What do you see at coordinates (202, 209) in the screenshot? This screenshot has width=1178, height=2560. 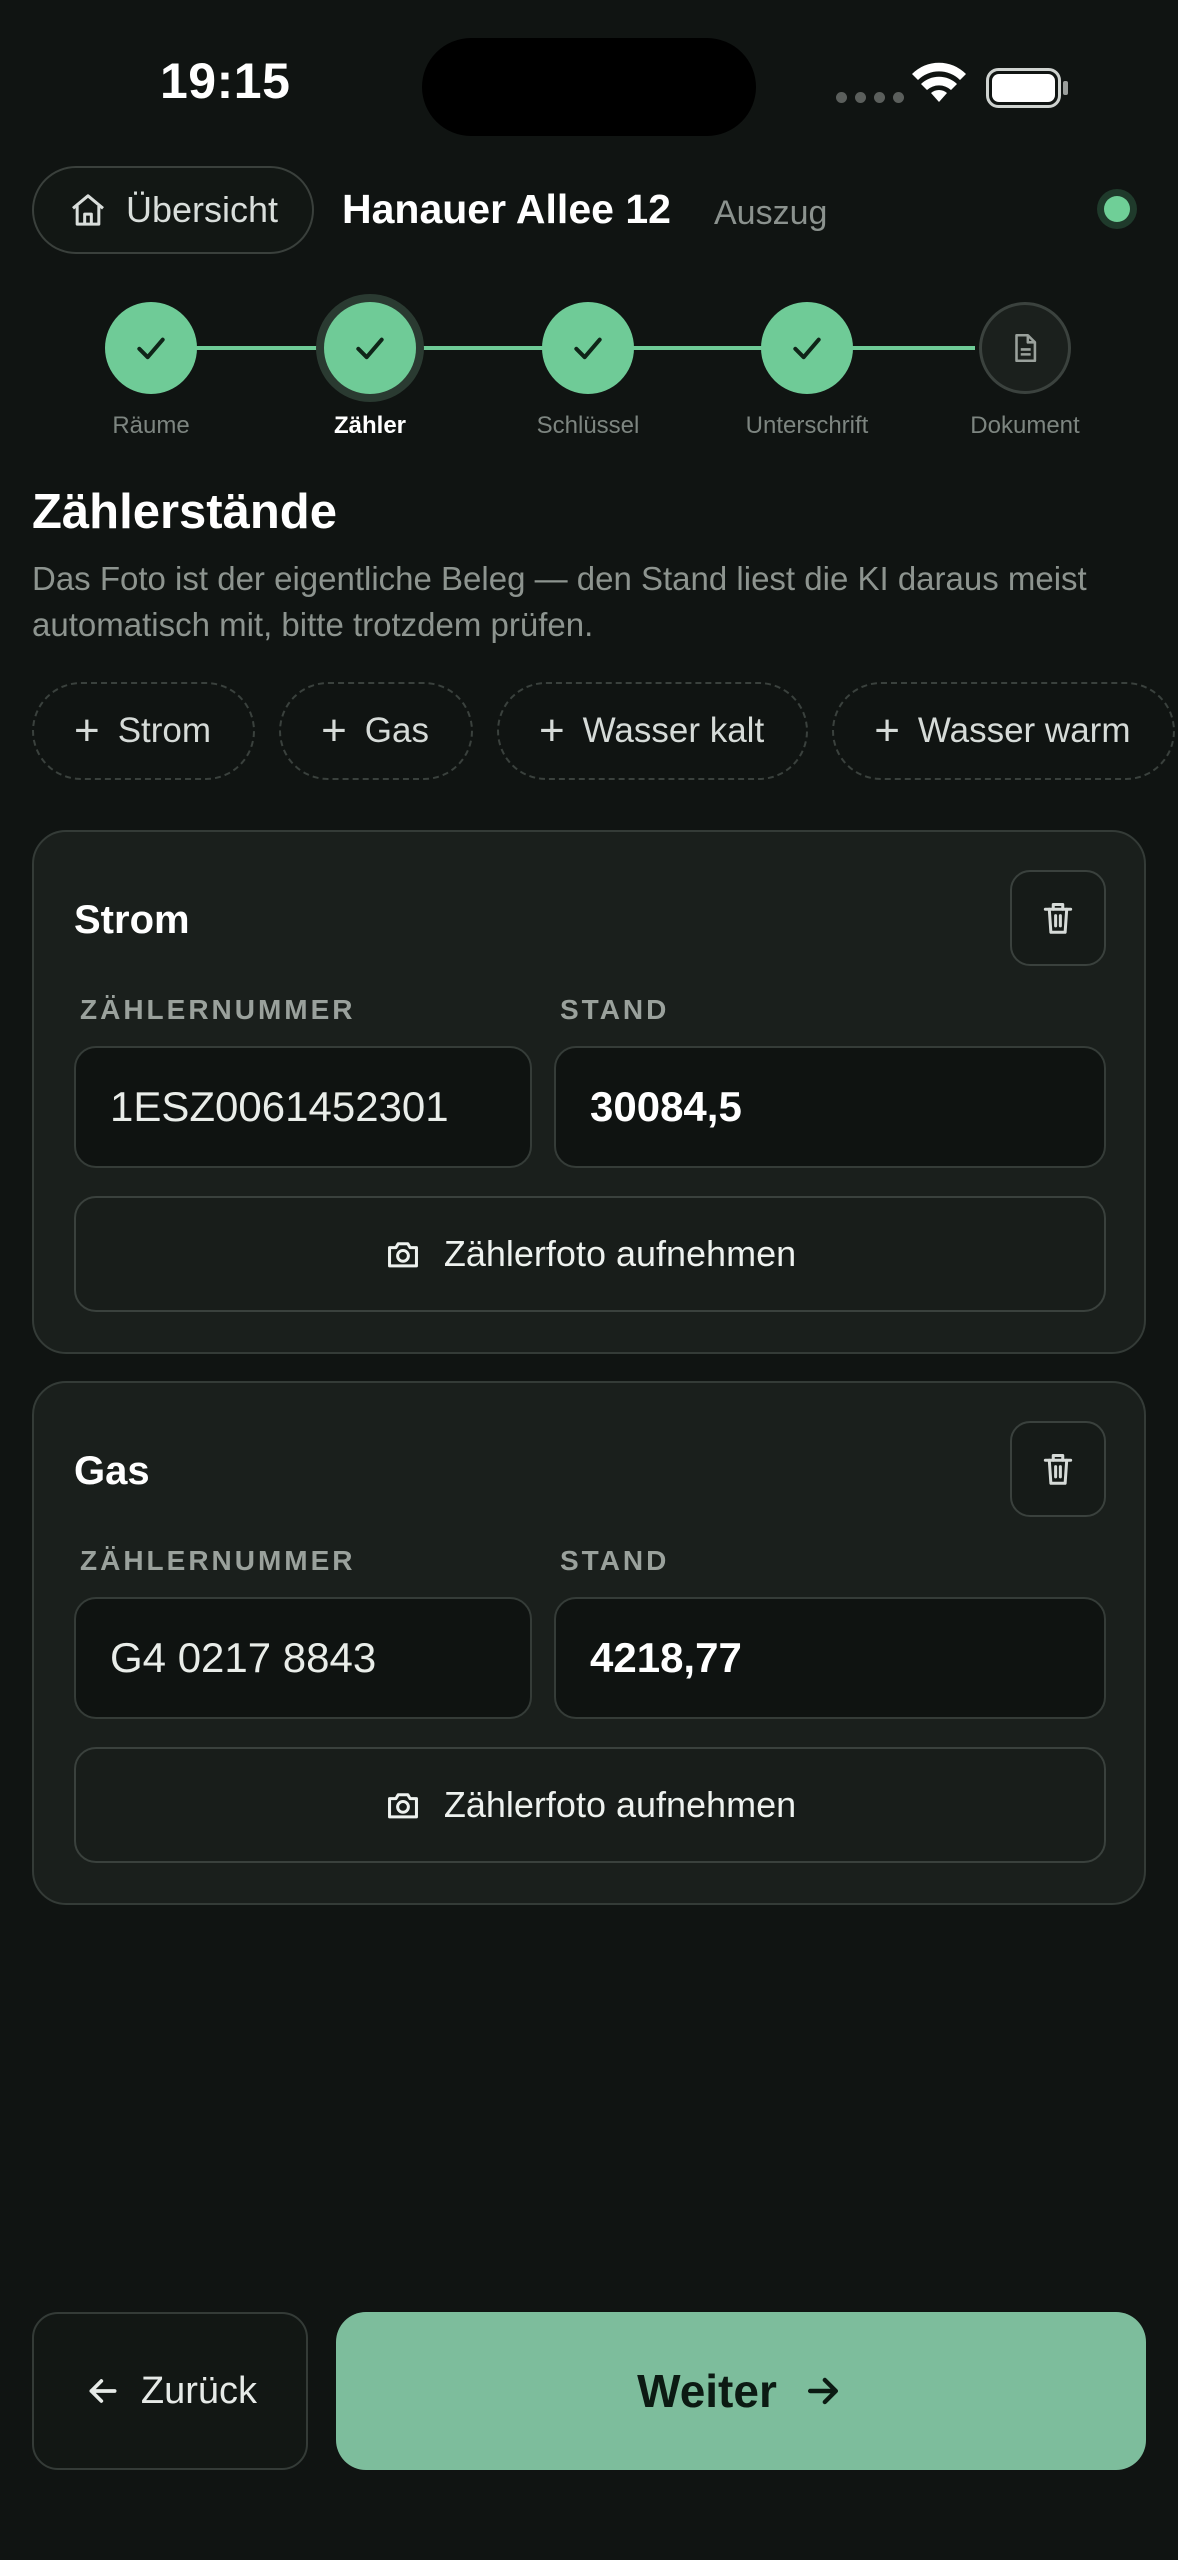 I see `overview-label: Übersicht` at bounding box center [202, 209].